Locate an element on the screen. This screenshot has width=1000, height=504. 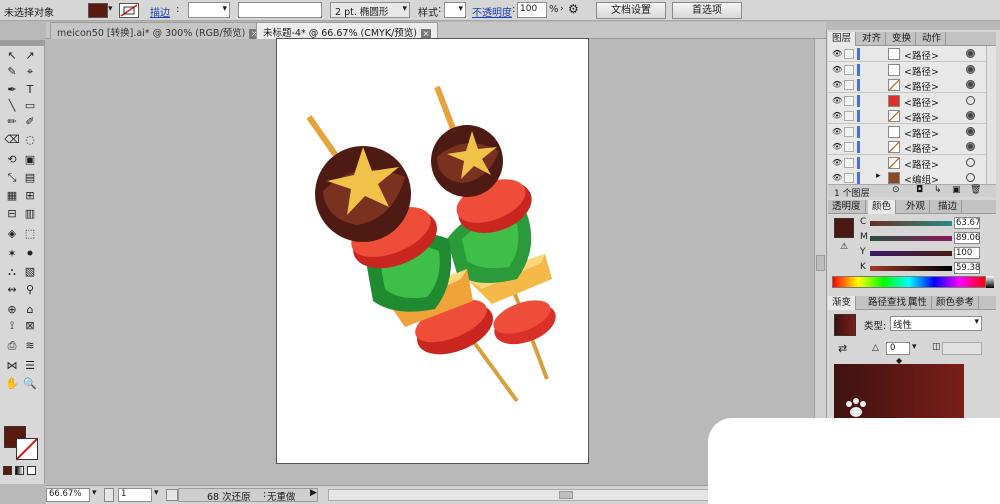
cyan-value: 63.67 is located at coordinates (967, 223).